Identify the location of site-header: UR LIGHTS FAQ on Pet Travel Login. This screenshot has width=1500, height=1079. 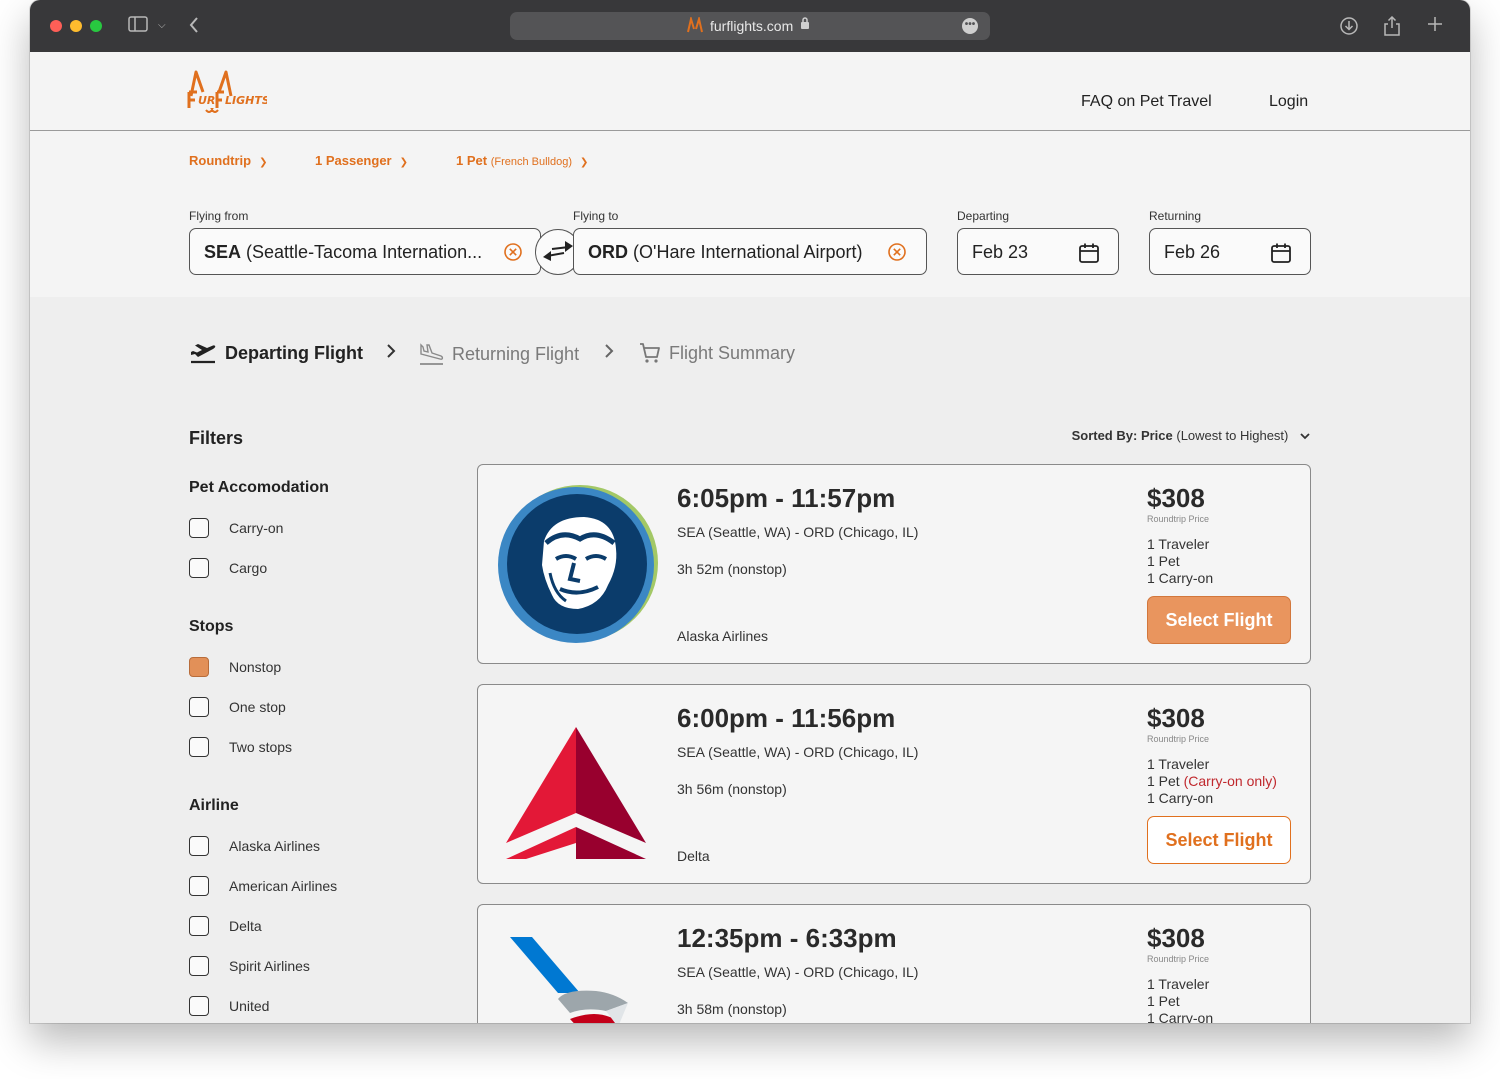
(750, 91).